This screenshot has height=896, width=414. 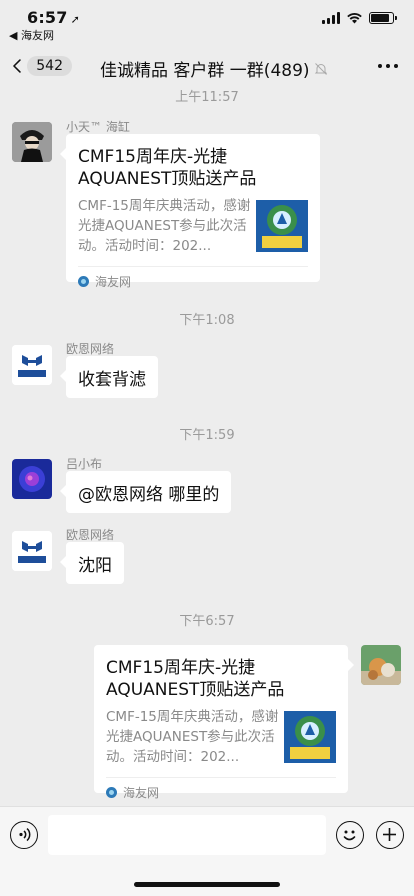 I want to click on location-arrow-icon: ➚, so click(x=75, y=19).